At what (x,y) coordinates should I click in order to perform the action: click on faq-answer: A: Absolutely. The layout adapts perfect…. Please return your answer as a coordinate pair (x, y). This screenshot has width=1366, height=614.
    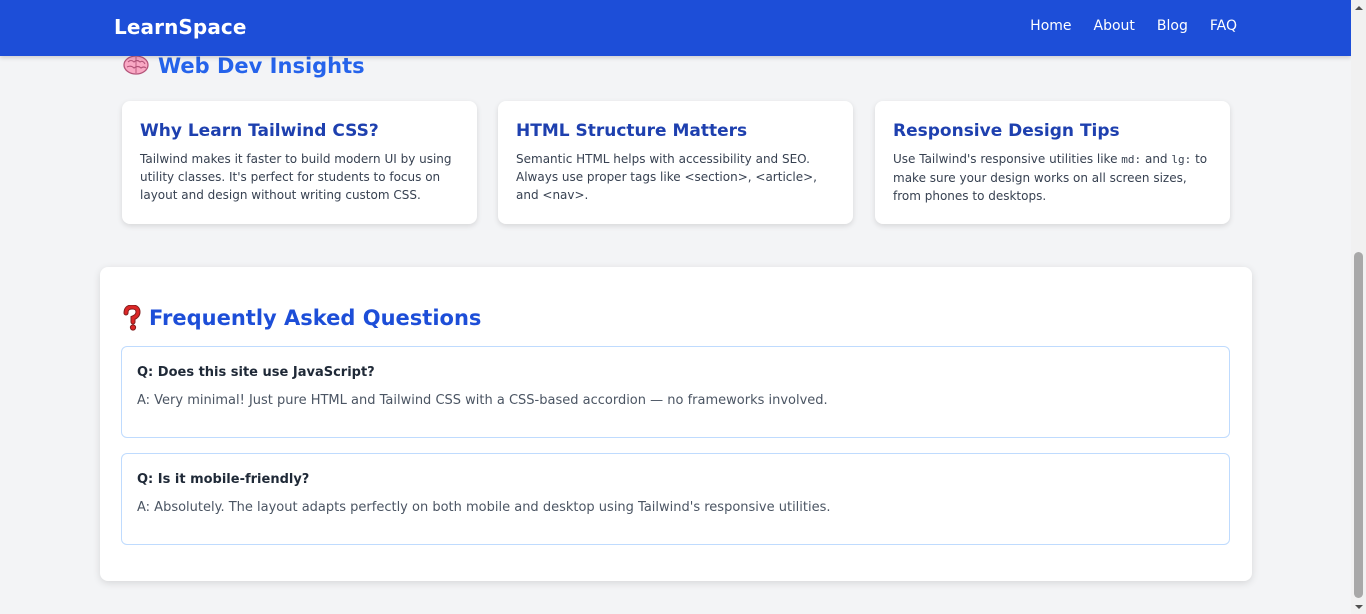
    Looking at the image, I should click on (484, 507).